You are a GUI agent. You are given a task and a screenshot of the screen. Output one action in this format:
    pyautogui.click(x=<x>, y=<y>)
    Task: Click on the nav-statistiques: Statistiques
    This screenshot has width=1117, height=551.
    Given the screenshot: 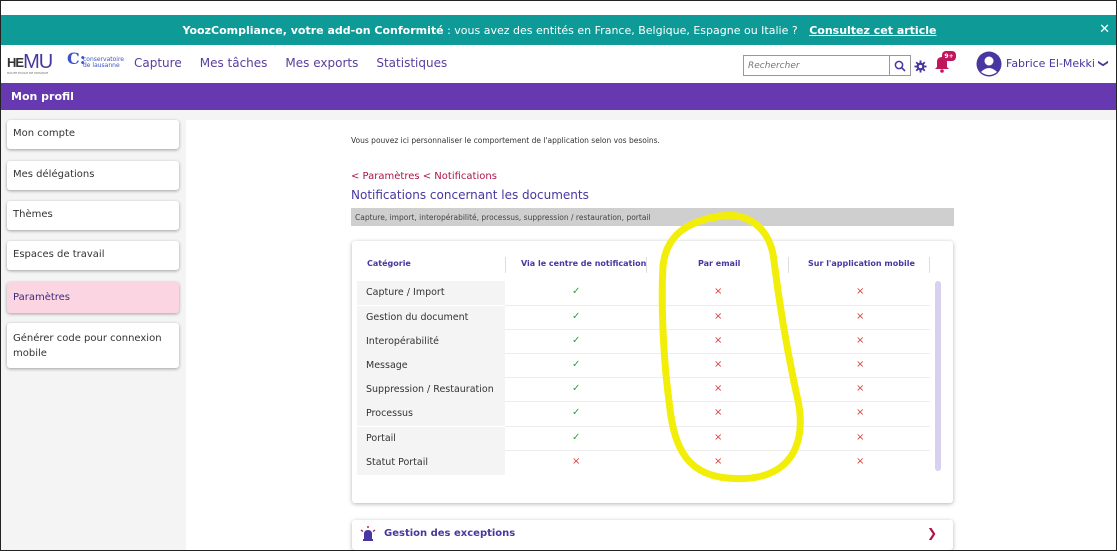 What is the action you would take?
    pyautogui.click(x=411, y=63)
    